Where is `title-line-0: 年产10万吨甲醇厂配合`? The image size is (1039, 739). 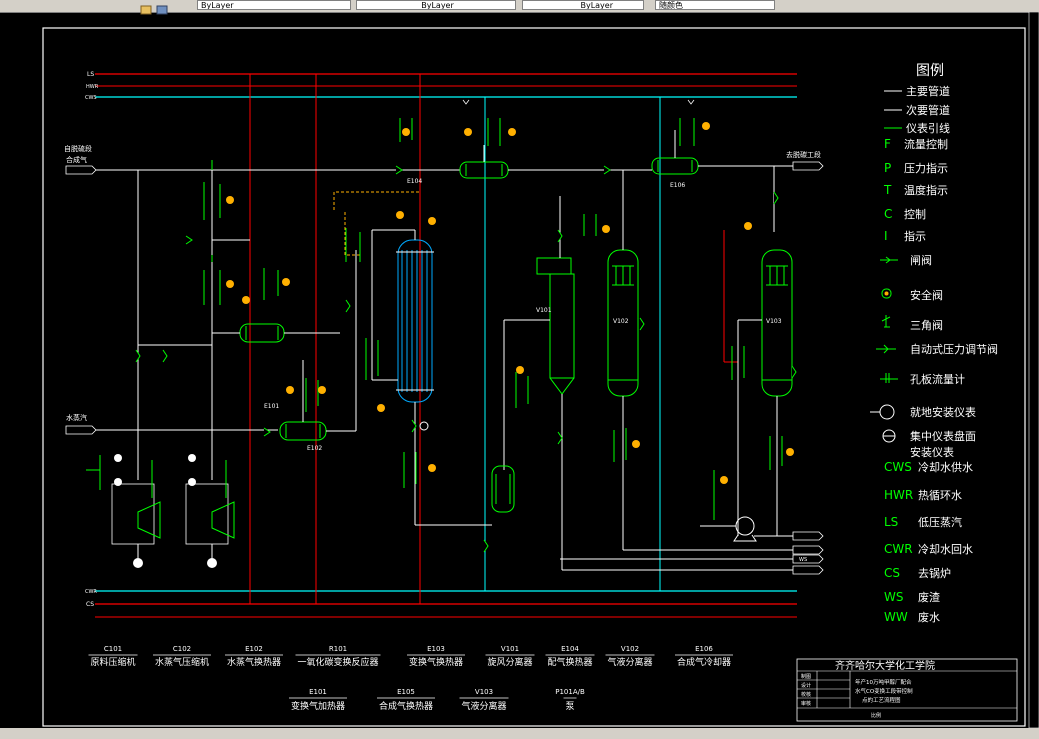 title-line-0: 年产10万吨甲醇厂配合 is located at coordinates (883, 682).